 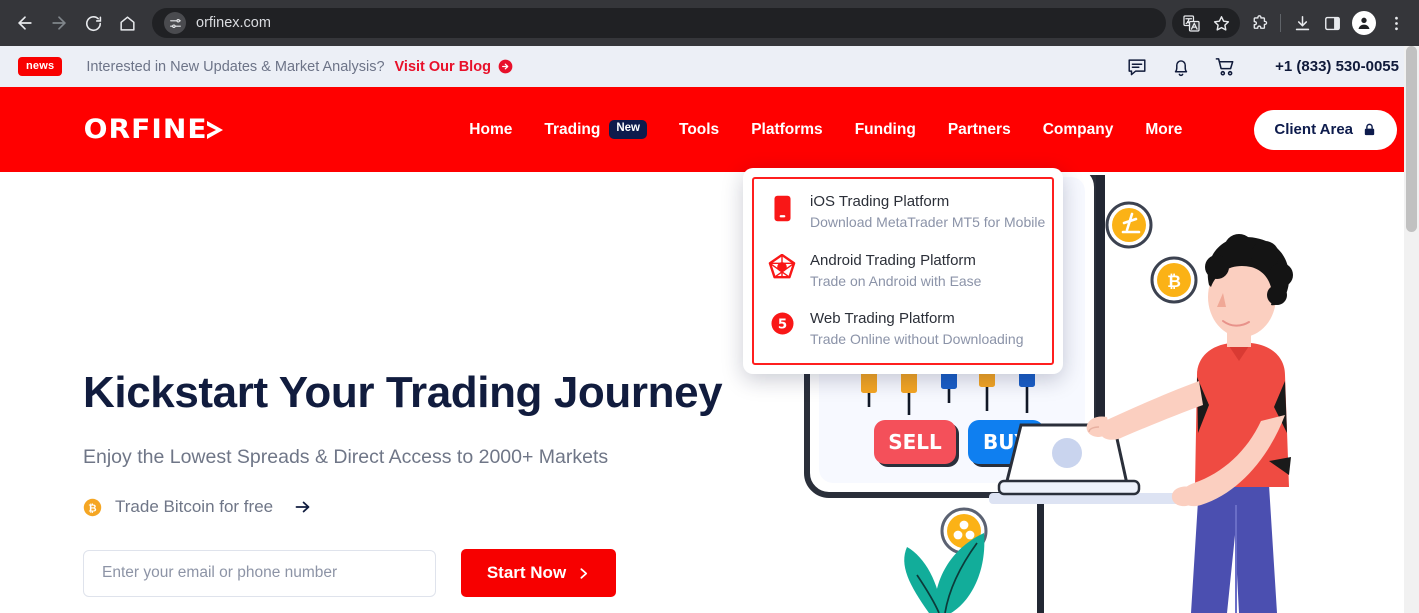 I want to click on nav-item-platforms: Platforms, so click(x=787, y=130).